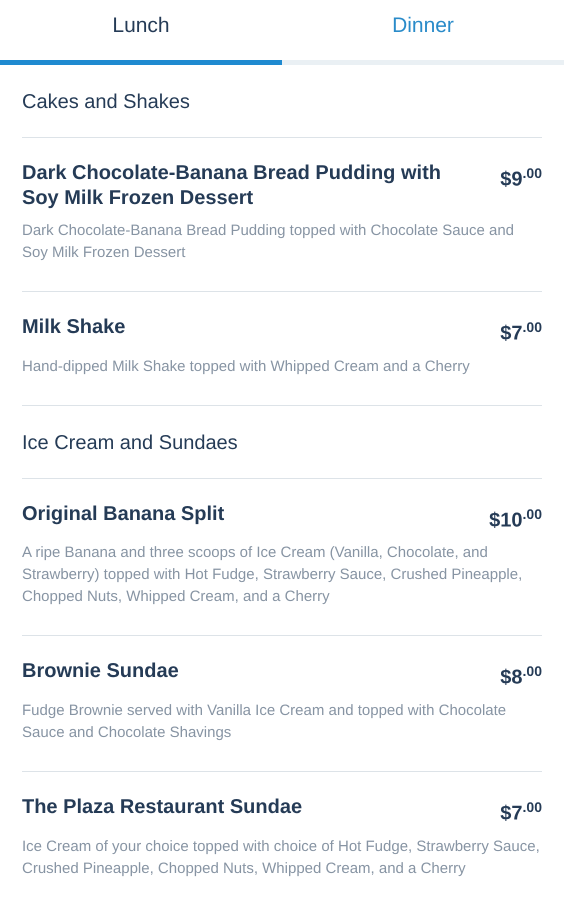  Describe the element at coordinates (268, 242) in the screenshot. I see `dish-description: Dark Chocolate-Banana Bread Pudding topped with Chocolate Sauce and Soy Milk Frozen Dessert` at that location.